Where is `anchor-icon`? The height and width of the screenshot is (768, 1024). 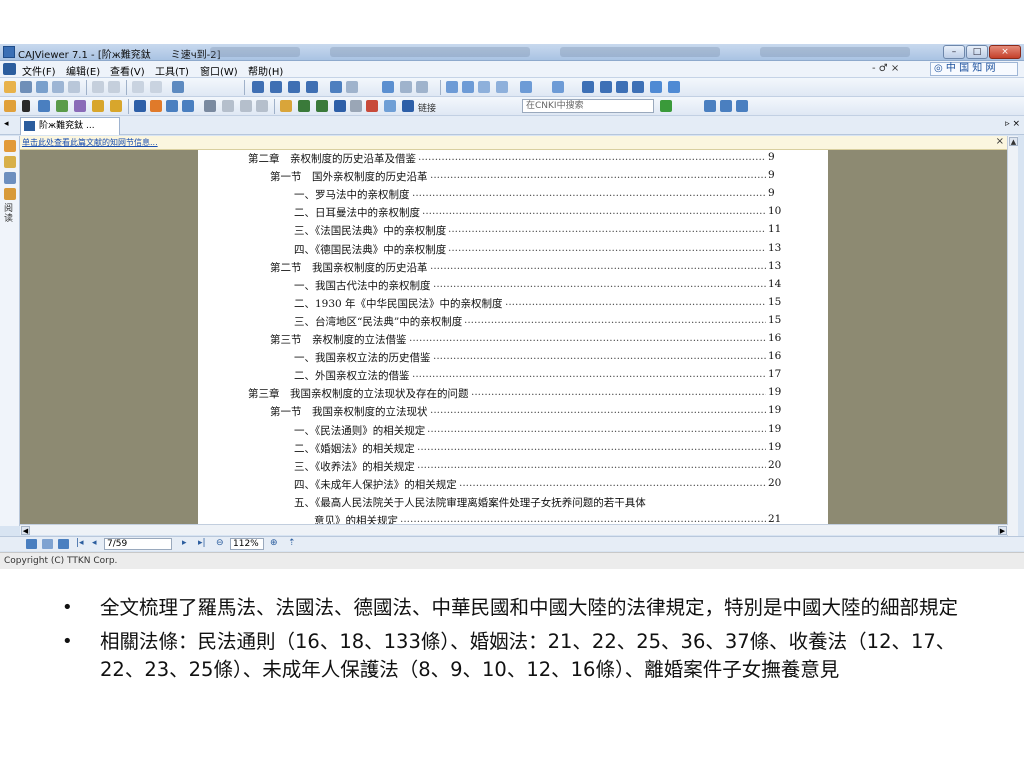
anchor-icon is located at coordinates (340, 106).